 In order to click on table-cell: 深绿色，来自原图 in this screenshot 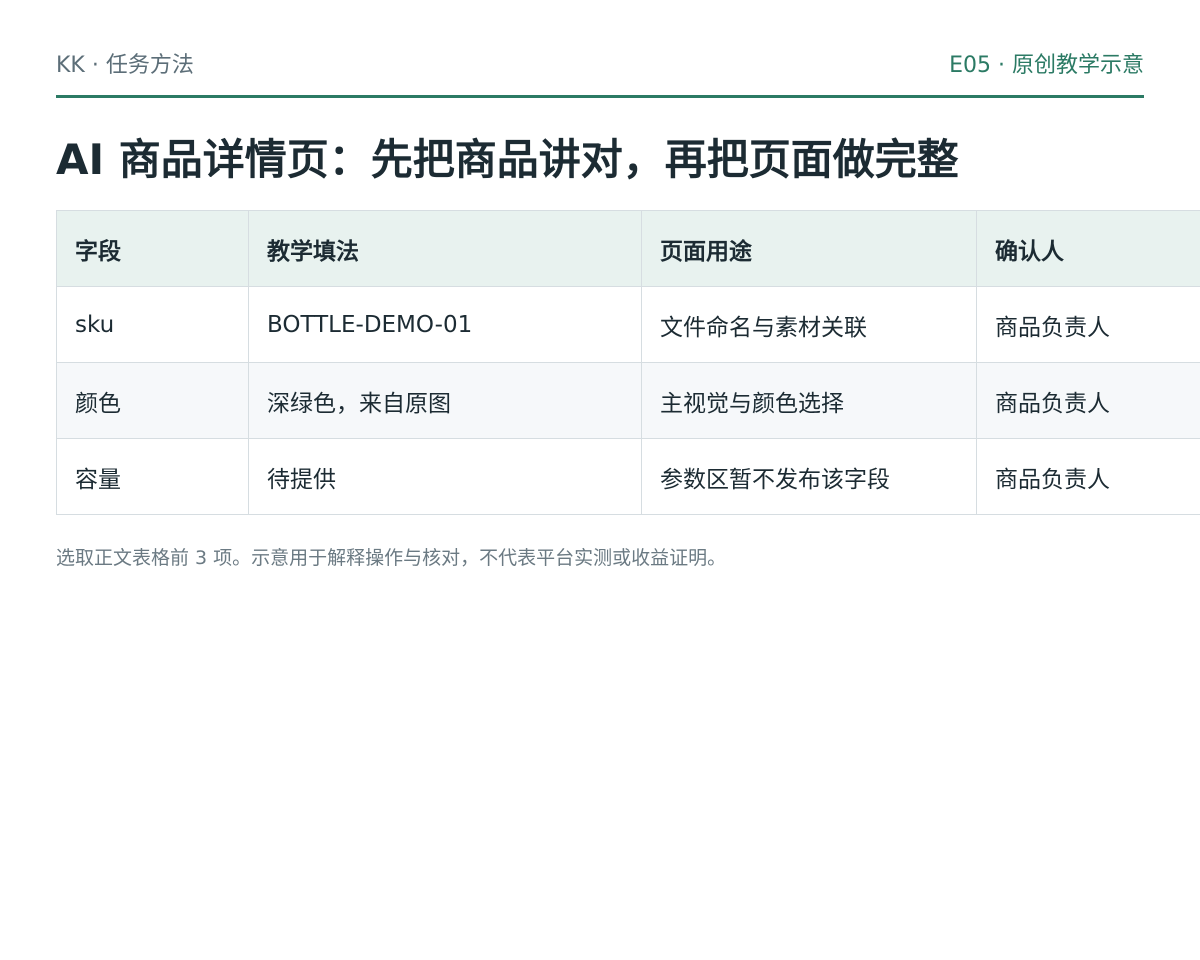, I will do `click(445, 400)`.